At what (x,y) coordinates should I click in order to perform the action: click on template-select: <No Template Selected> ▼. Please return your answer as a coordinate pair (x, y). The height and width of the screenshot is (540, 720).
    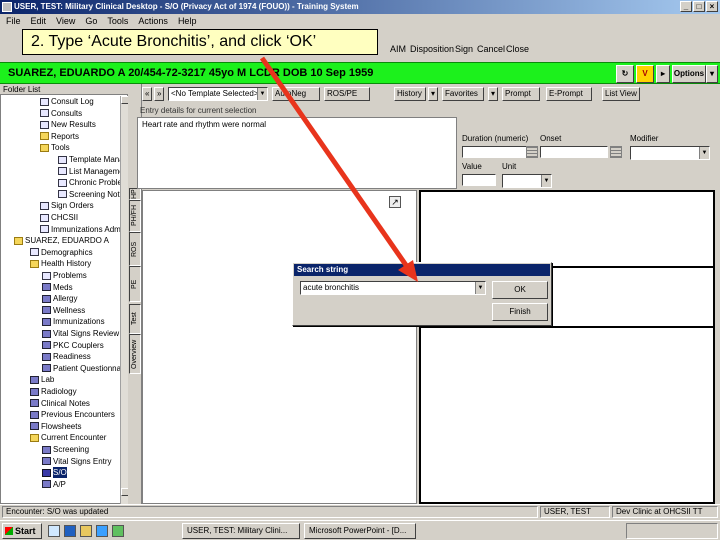
    Looking at the image, I should click on (218, 94).